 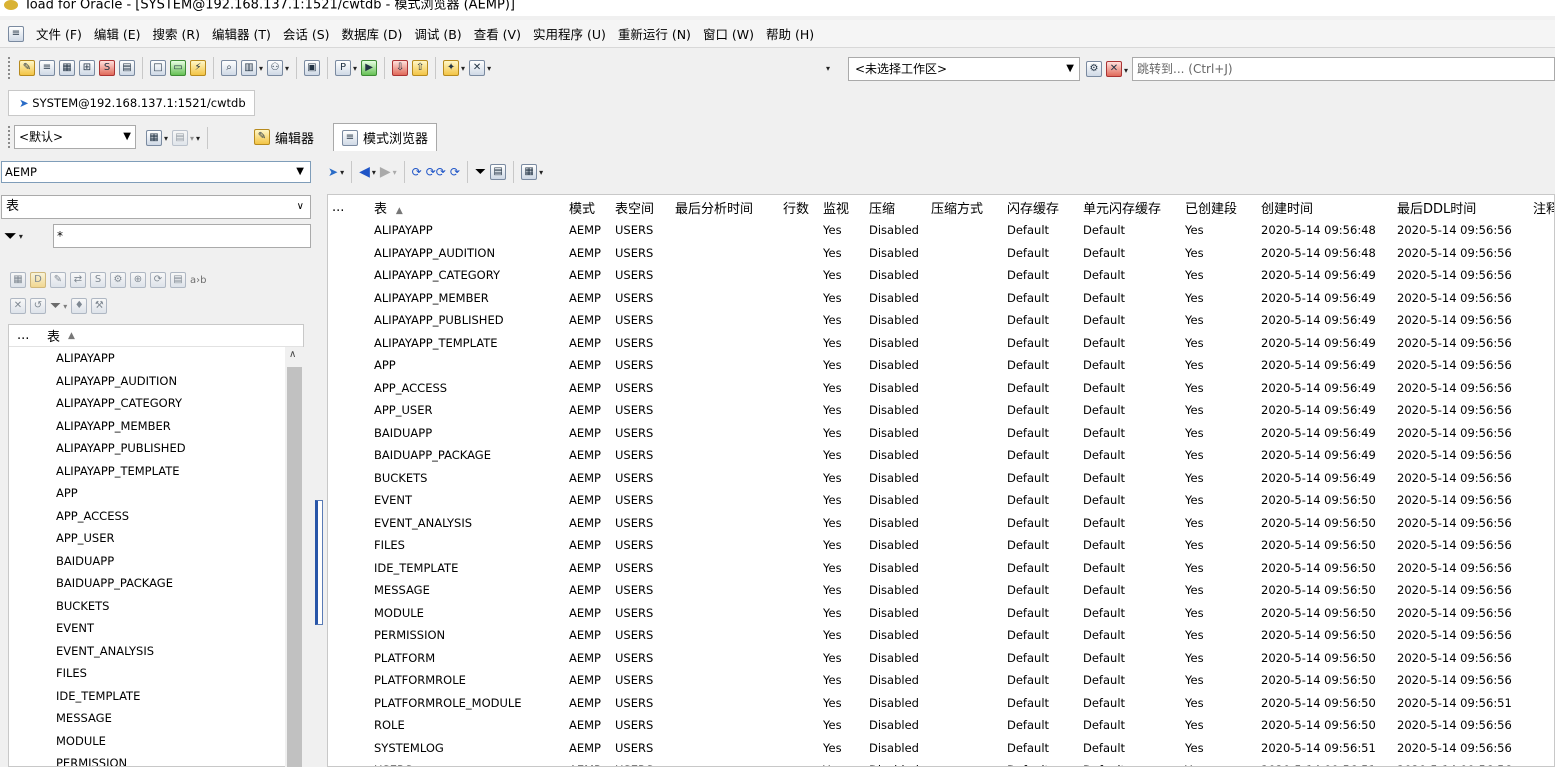 What do you see at coordinates (1343, 69) in the screenshot?
I see `jump-to-input: 跳转到... (Ctrl+J)` at bounding box center [1343, 69].